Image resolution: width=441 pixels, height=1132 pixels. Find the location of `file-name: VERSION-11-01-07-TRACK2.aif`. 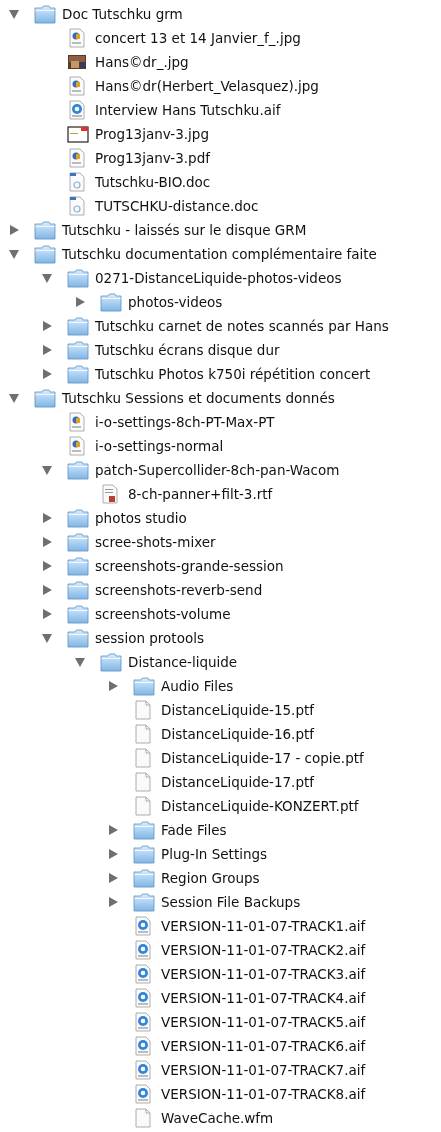

file-name: VERSION-11-01-07-TRACK2.aif is located at coordinates (263, 950).